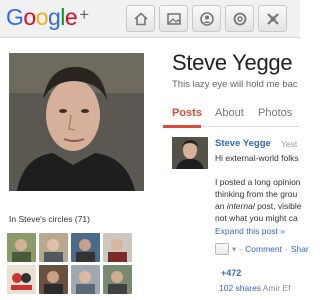  Describe the element at coordinates (240, 206) in the screenshot. I see `post-emphasis: internal` at that location.